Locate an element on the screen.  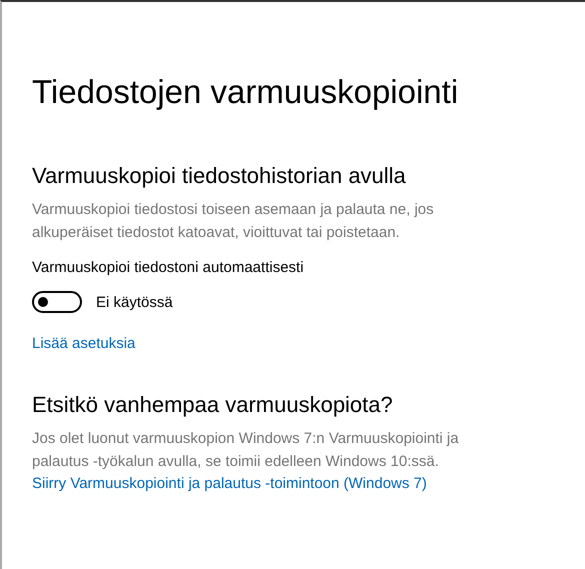
link: Lisää asetuksia is located at coordinates (84, 344).